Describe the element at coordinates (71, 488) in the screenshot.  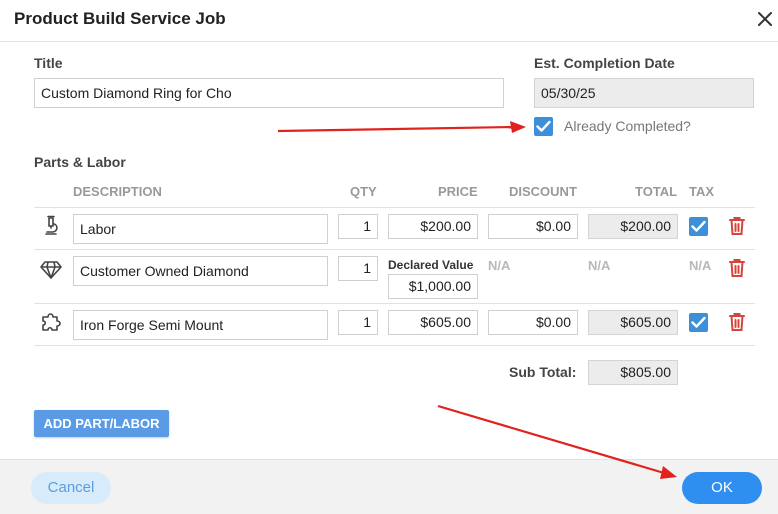
I see `cancel-button: Cancel` at that location.